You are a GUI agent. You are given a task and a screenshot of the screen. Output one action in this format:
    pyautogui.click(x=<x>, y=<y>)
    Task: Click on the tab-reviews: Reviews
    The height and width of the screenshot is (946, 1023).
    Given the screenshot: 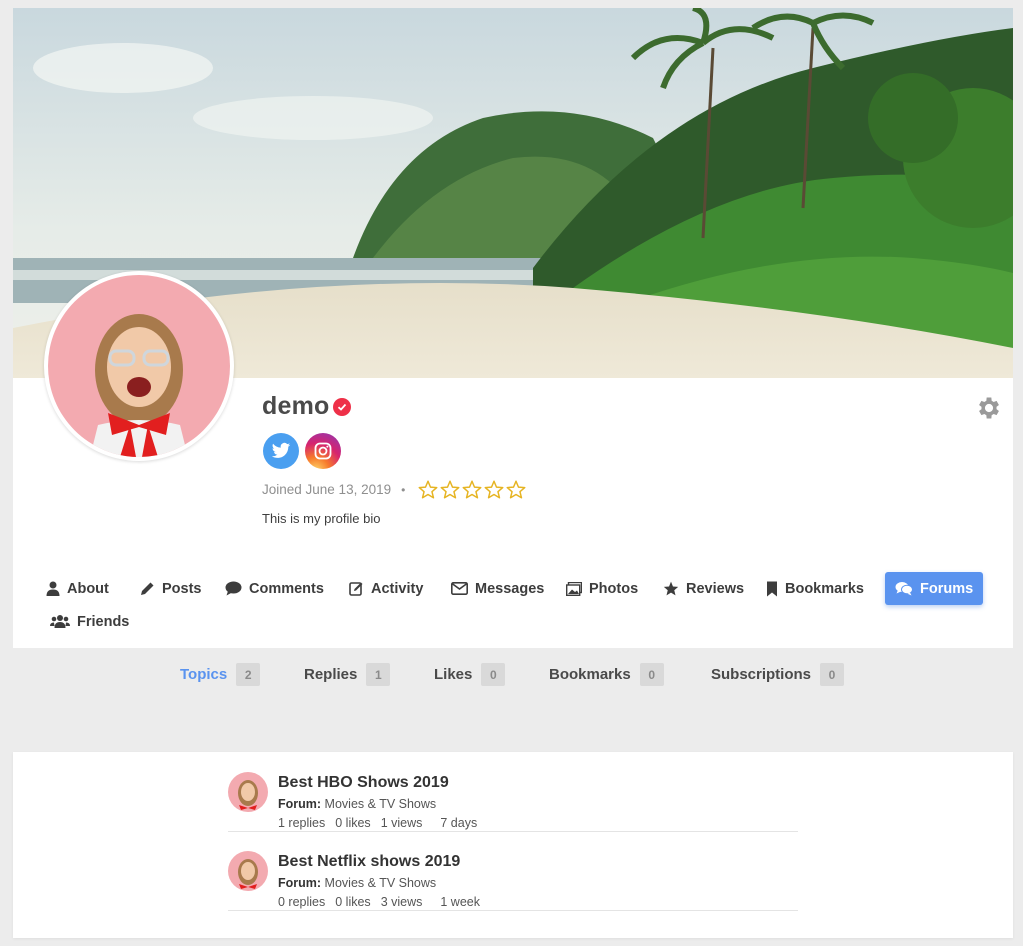 What is the action you would take?
    pyautogui.click(x=703, y=588)
    